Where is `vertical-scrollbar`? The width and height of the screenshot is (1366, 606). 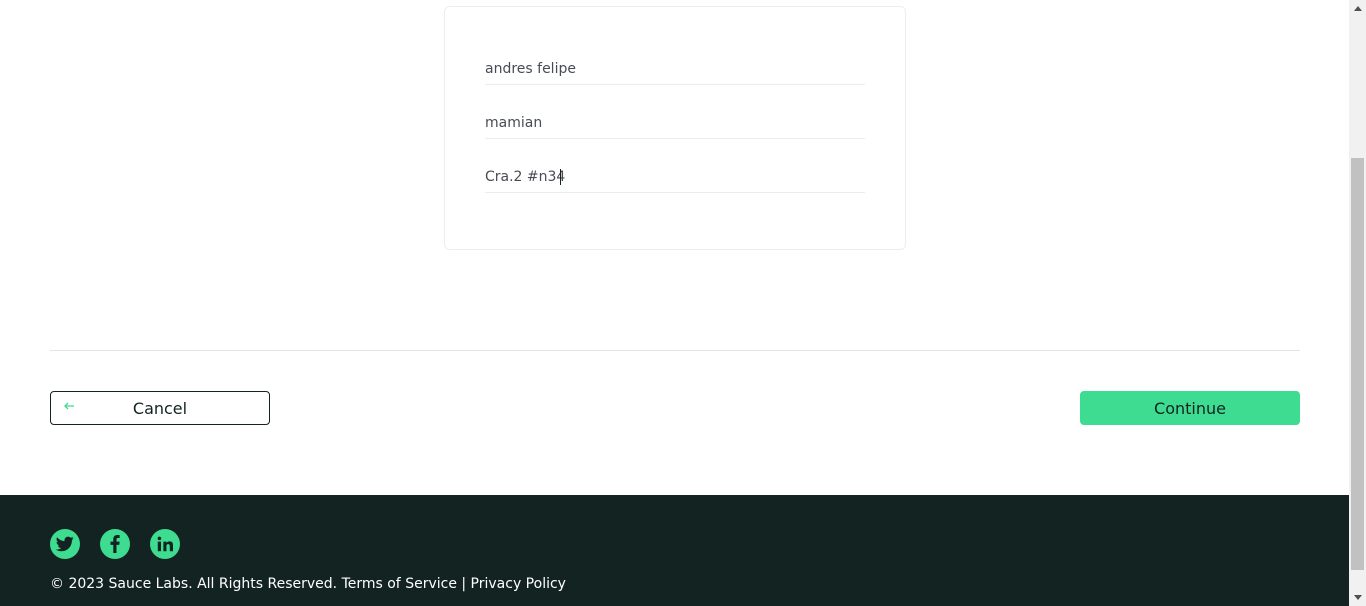
vertical-scrollbar is located at coordinates (1357, 303).